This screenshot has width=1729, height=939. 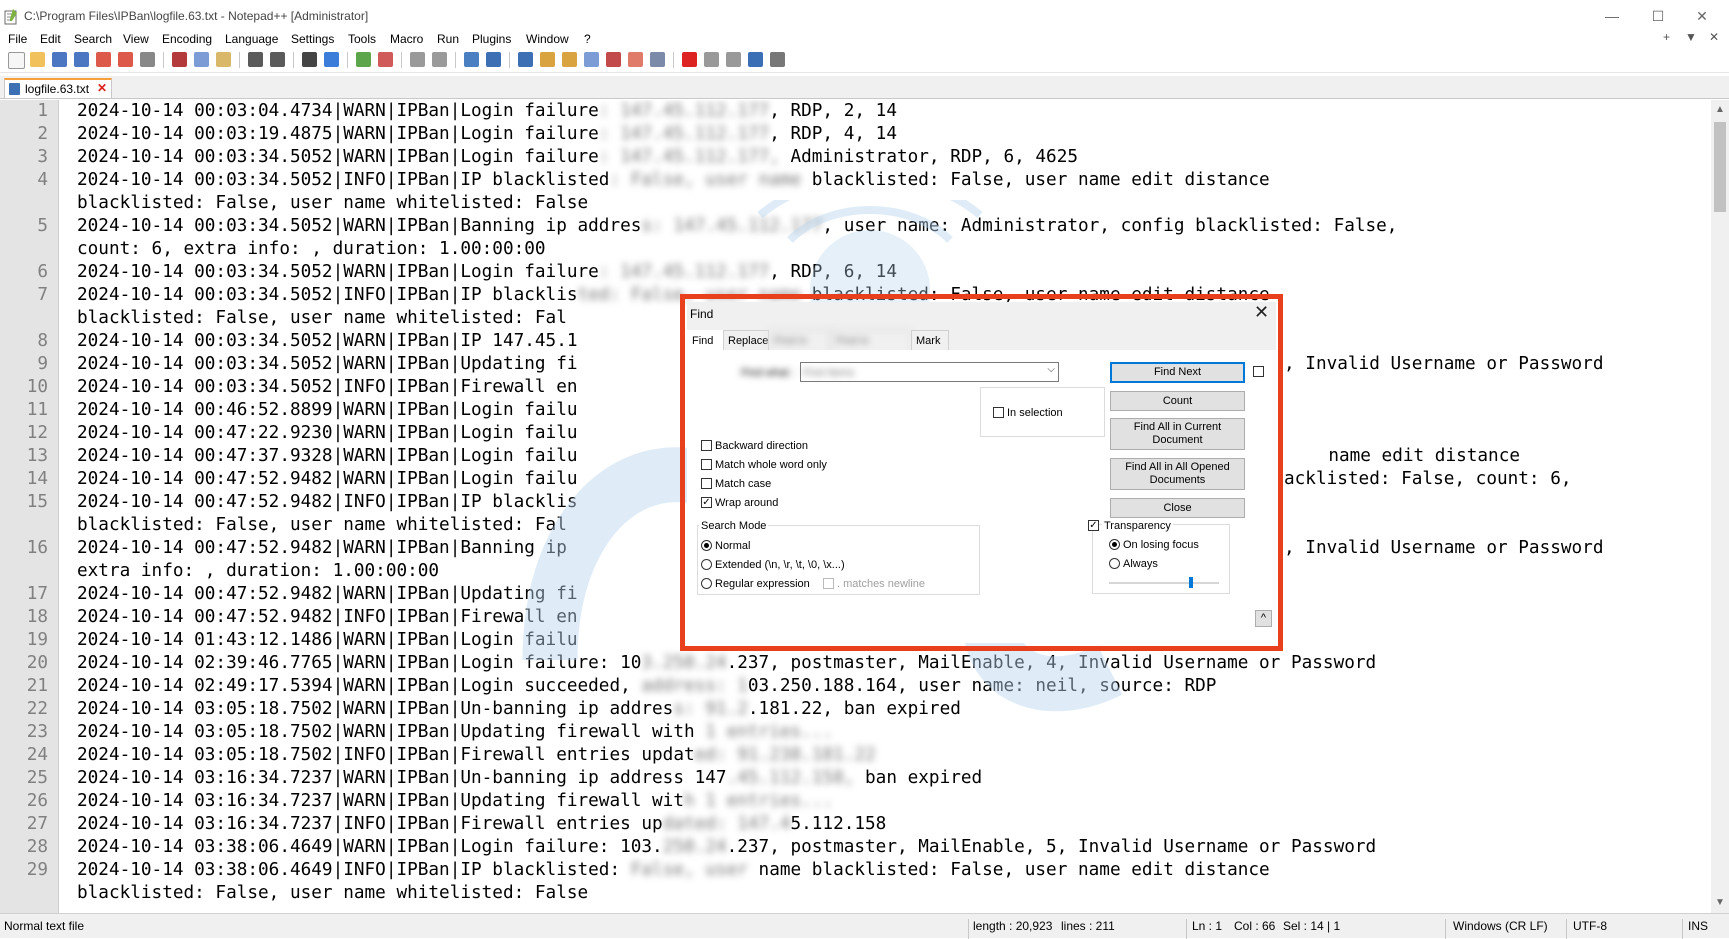 What do you see at coordinates (1177, 401) in the screenshot?
I see `count-button: Count` at bounding box center [1177, 401].